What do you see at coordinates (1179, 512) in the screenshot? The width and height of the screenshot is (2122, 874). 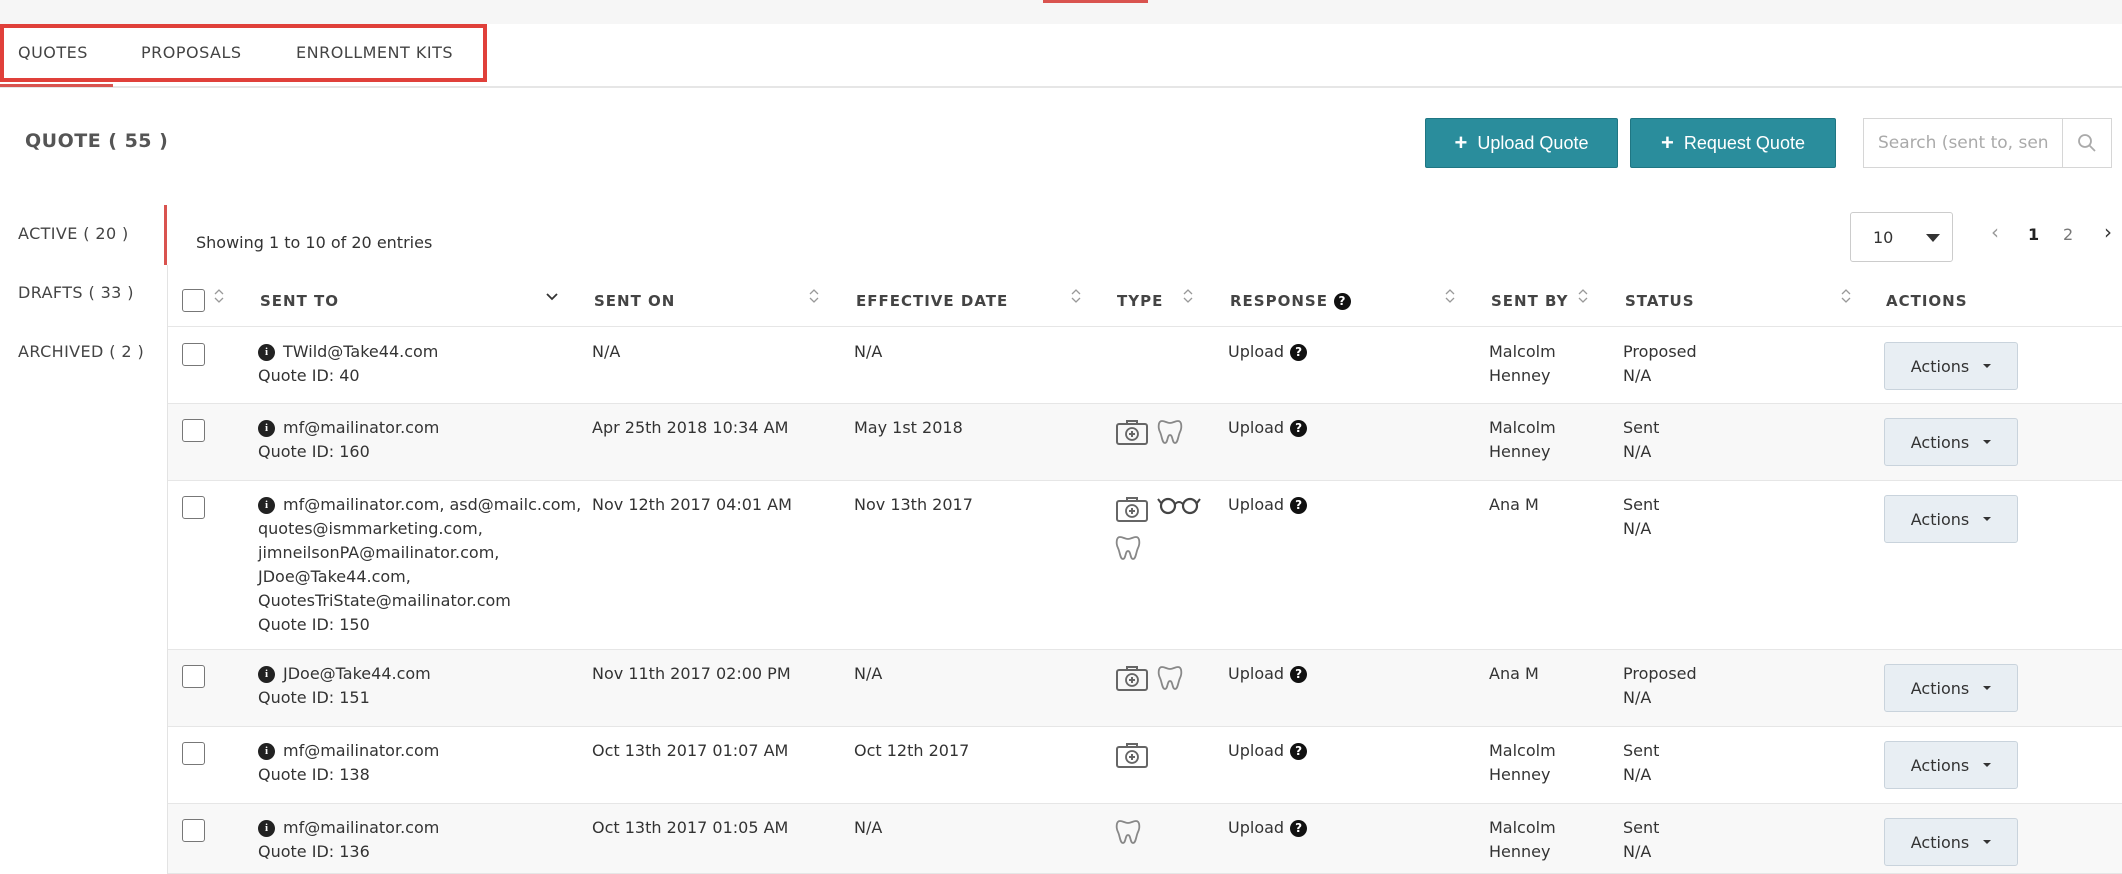 I see `vision-icon` at bounding box center [1179, 512].